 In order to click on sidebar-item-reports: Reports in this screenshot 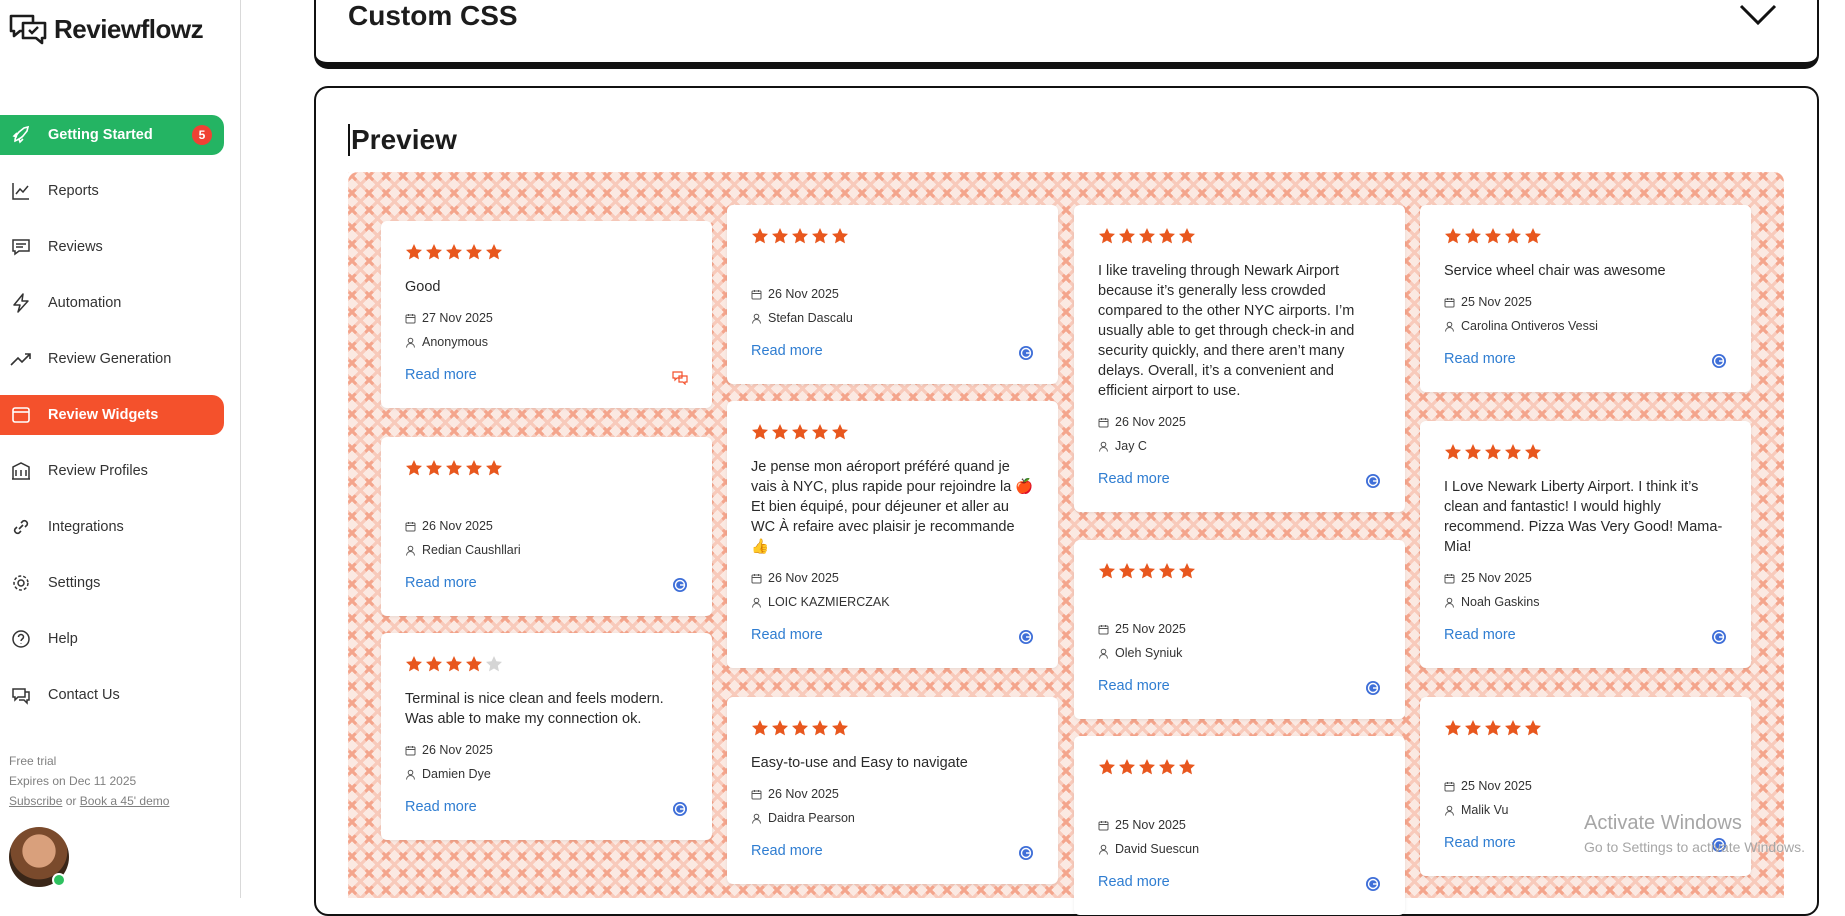, I will do `click(112, 191)`.